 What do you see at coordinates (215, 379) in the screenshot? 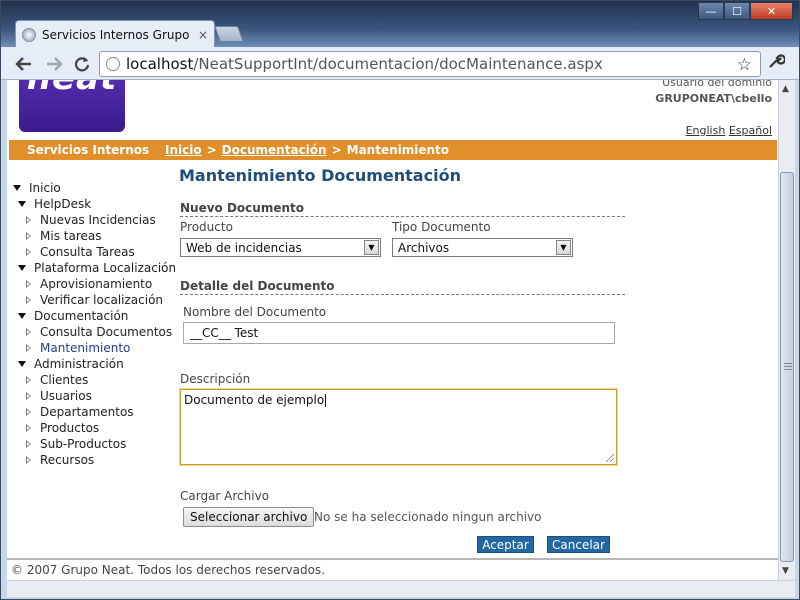
I see `description-label: Descripción` at bounding box center [215, 379].